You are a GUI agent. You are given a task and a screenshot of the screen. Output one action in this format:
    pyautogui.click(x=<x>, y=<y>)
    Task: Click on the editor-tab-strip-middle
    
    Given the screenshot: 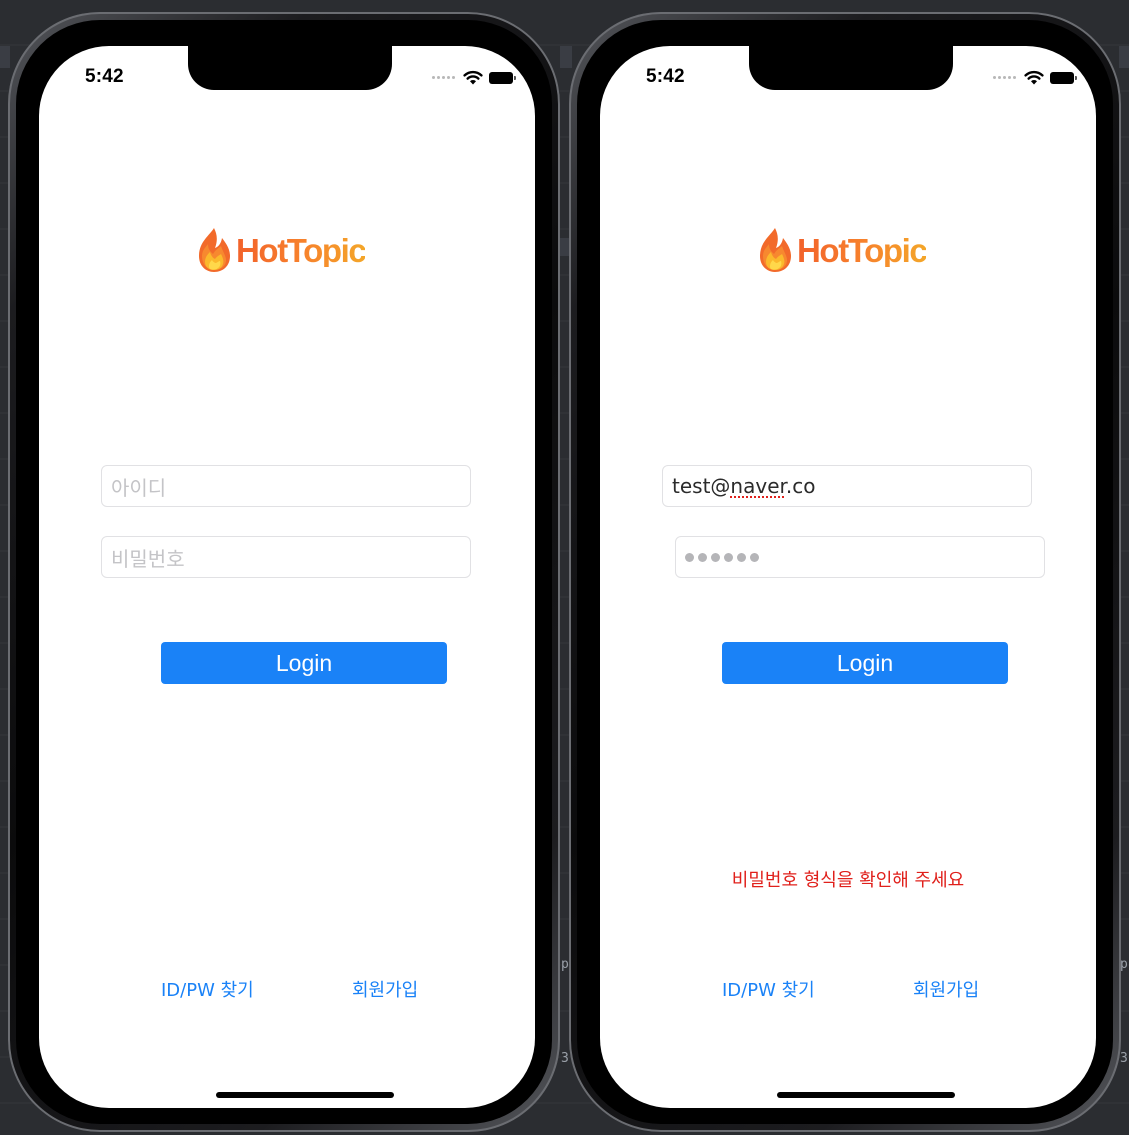 What is the action you would take?
    pyautogui.click(x=566, y=57)
    